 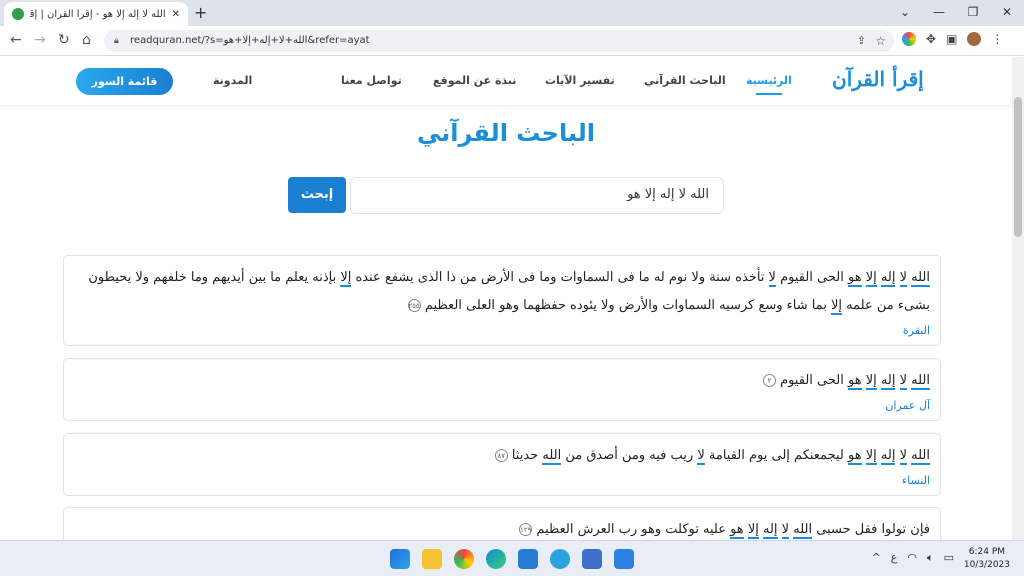 What do you see at coordinates (880, 41) in the screenshot?
I see `bookmark-star-icon: ☆` at bounding box center [880, 41].